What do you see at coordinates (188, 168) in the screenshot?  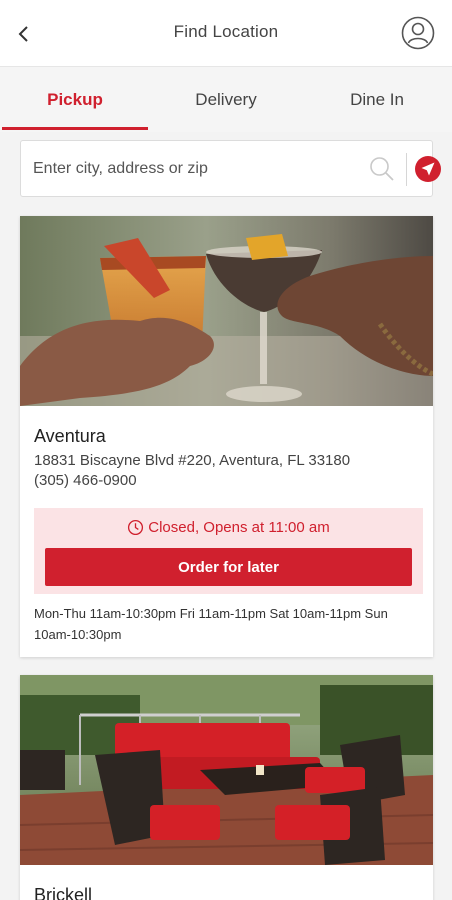 I see `search-input` at bounding box center [188, 168].